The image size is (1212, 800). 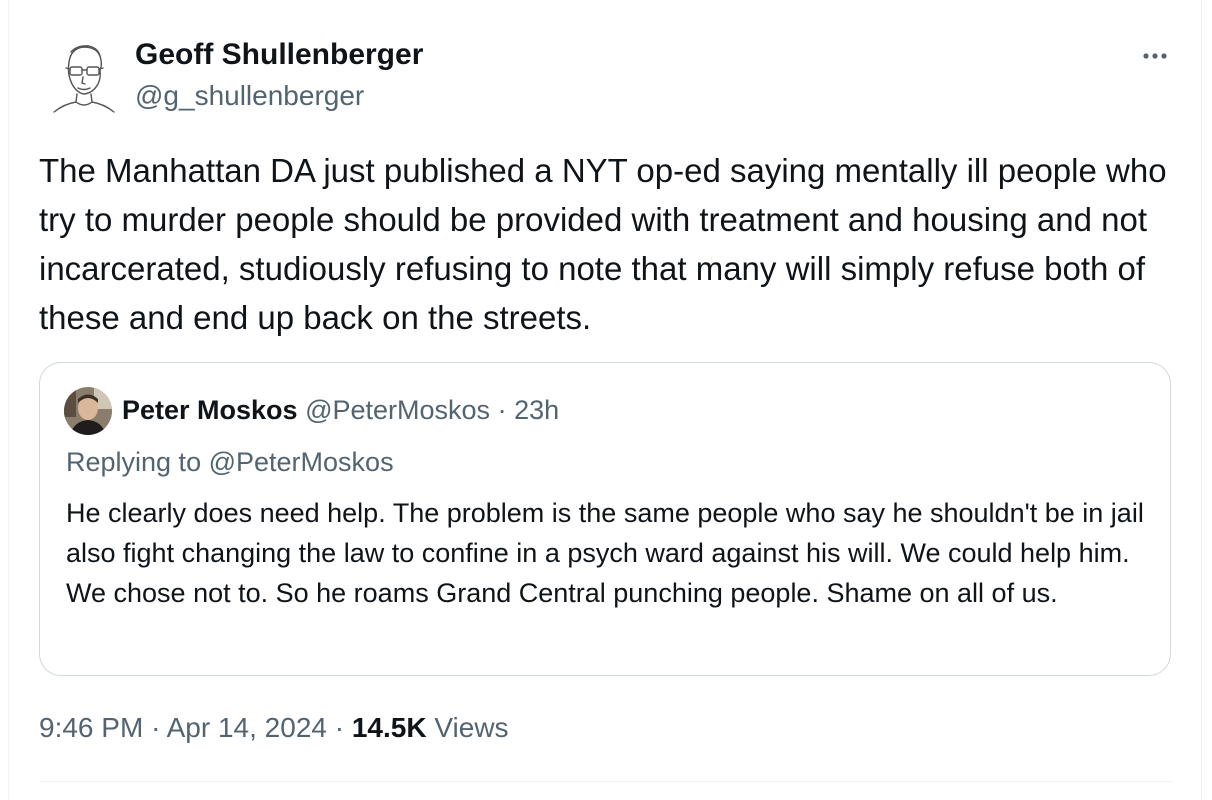 What do you see at coordinates (279, 55) in the screenshot?
I see `author-name: Geoff Shullenberger` at bounding box center [279, 55].